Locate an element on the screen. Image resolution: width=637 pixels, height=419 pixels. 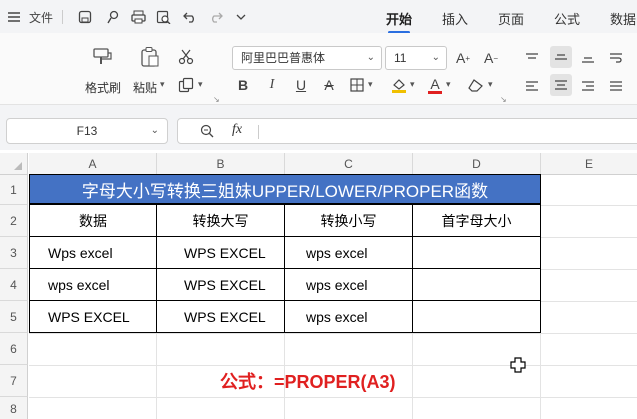
tab-insert: 插入 is located at coordinates (455, 18).